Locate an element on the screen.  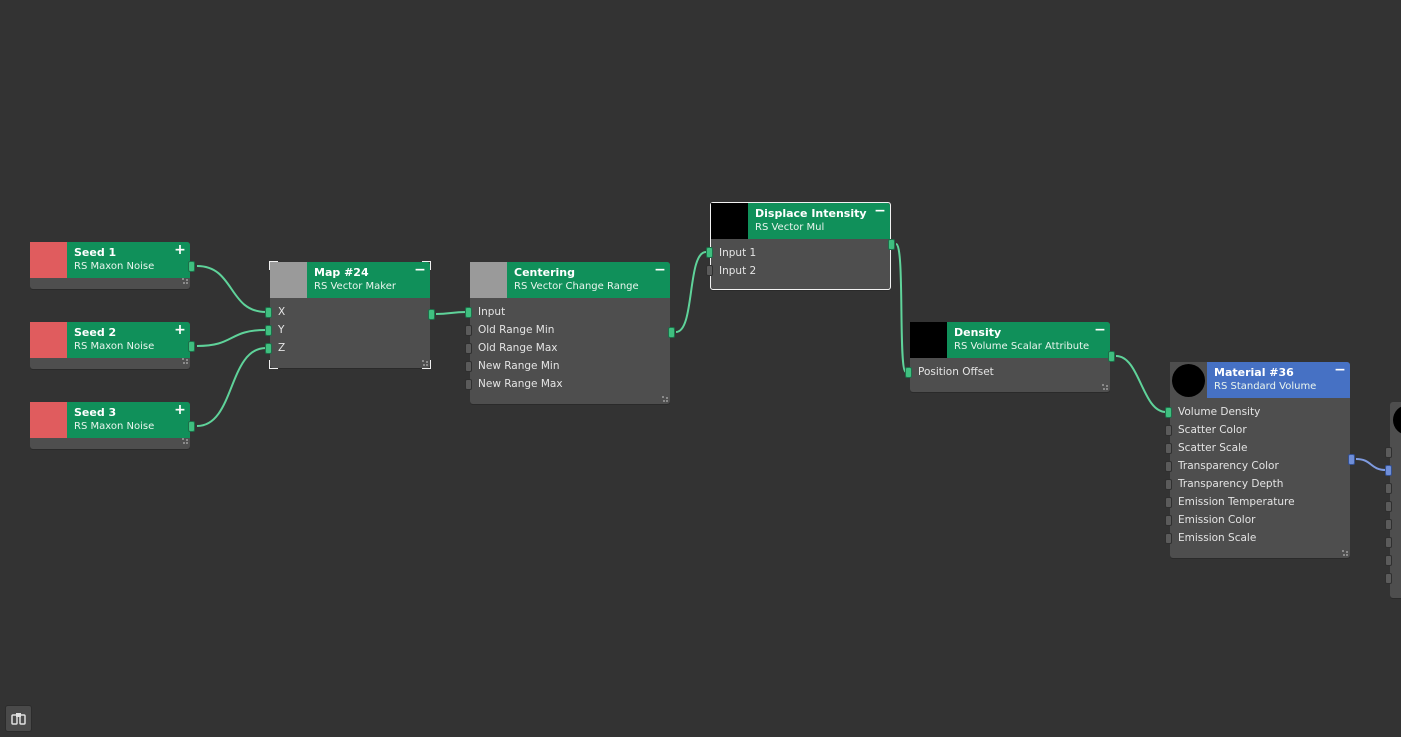
node-title: Map #24 is located at coordinates (341, 272).